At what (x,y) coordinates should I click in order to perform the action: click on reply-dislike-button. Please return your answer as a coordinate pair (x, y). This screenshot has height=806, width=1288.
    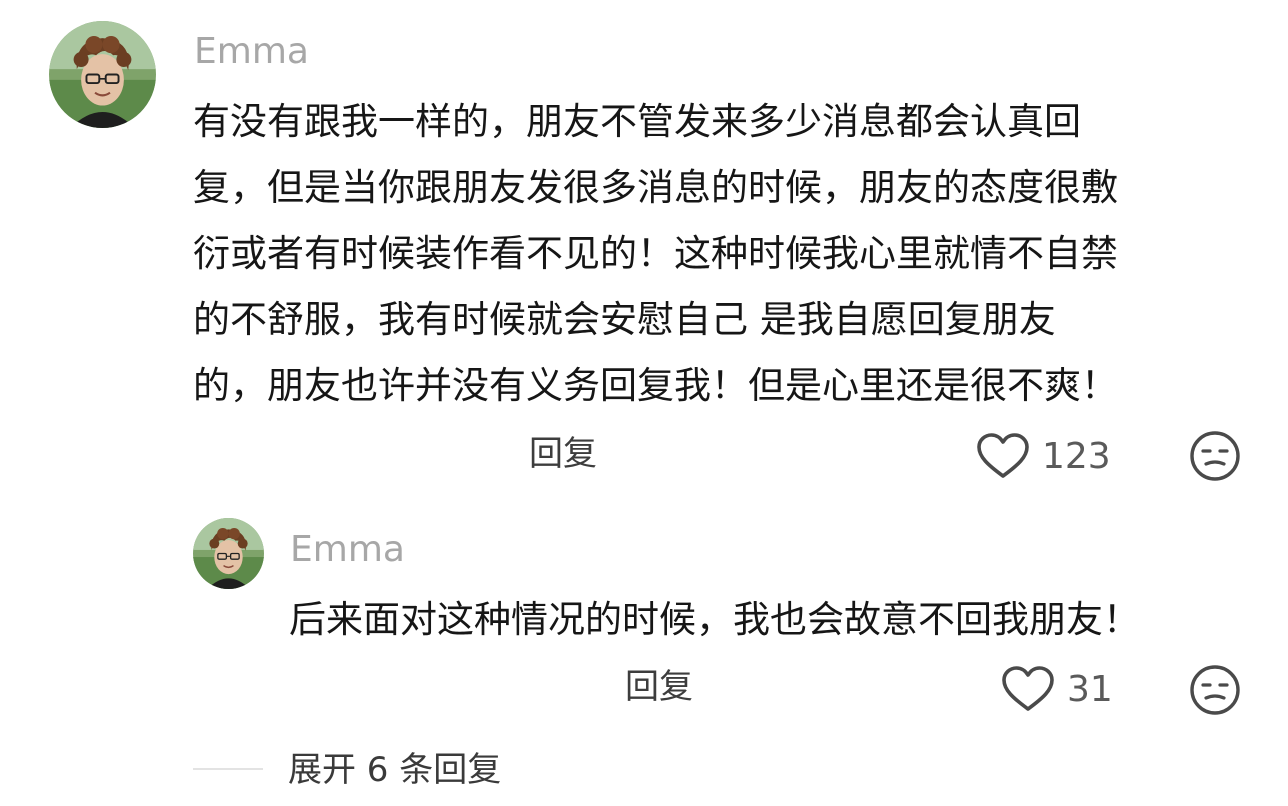
    Looking at the image, I should click on (1215, 690).